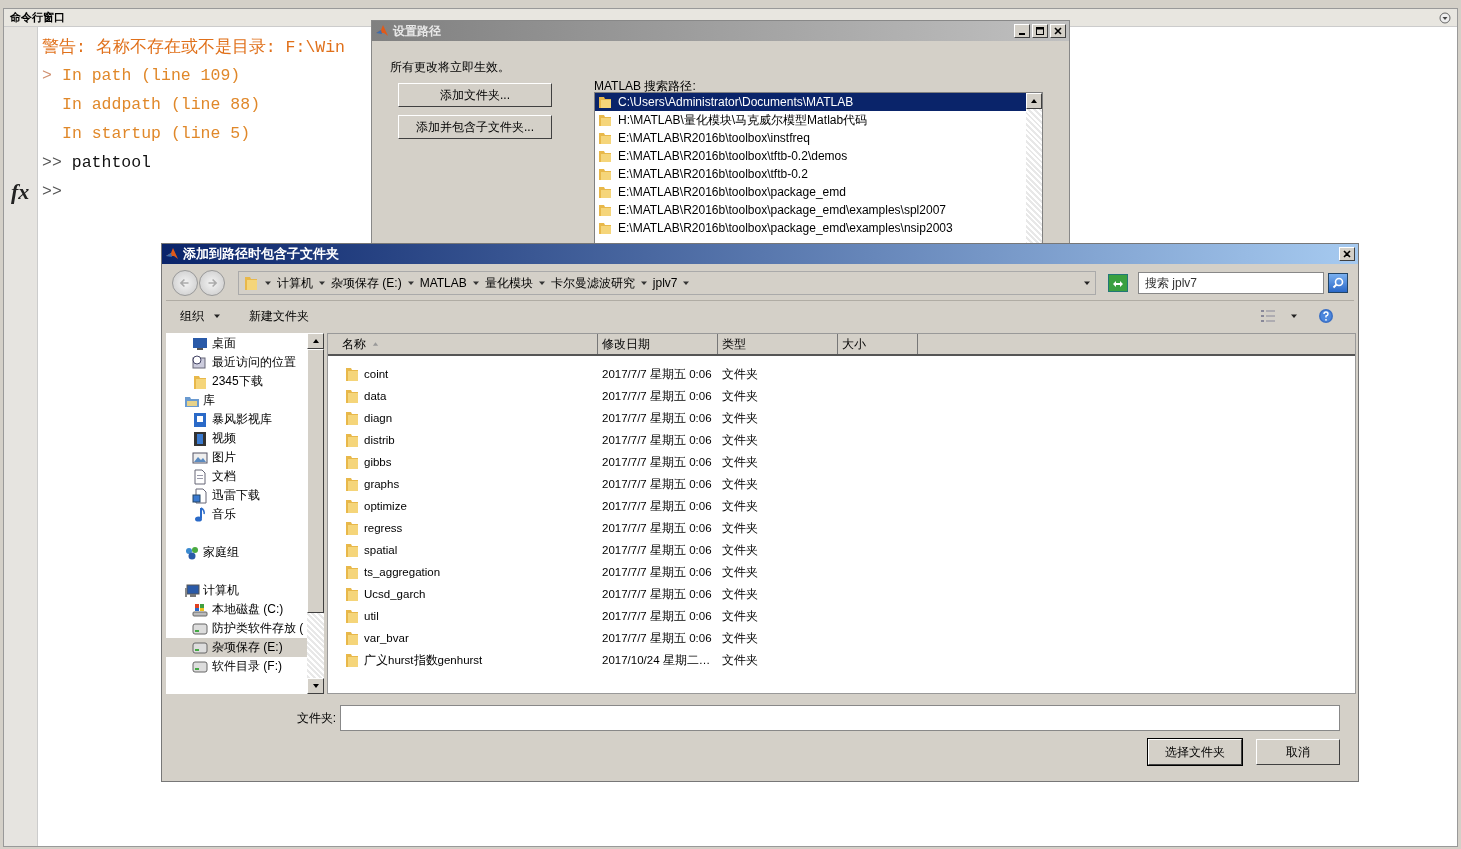 This screenshot has height=849, width=1461. I want to click on panel-menu-icon, so click(1445, 17).